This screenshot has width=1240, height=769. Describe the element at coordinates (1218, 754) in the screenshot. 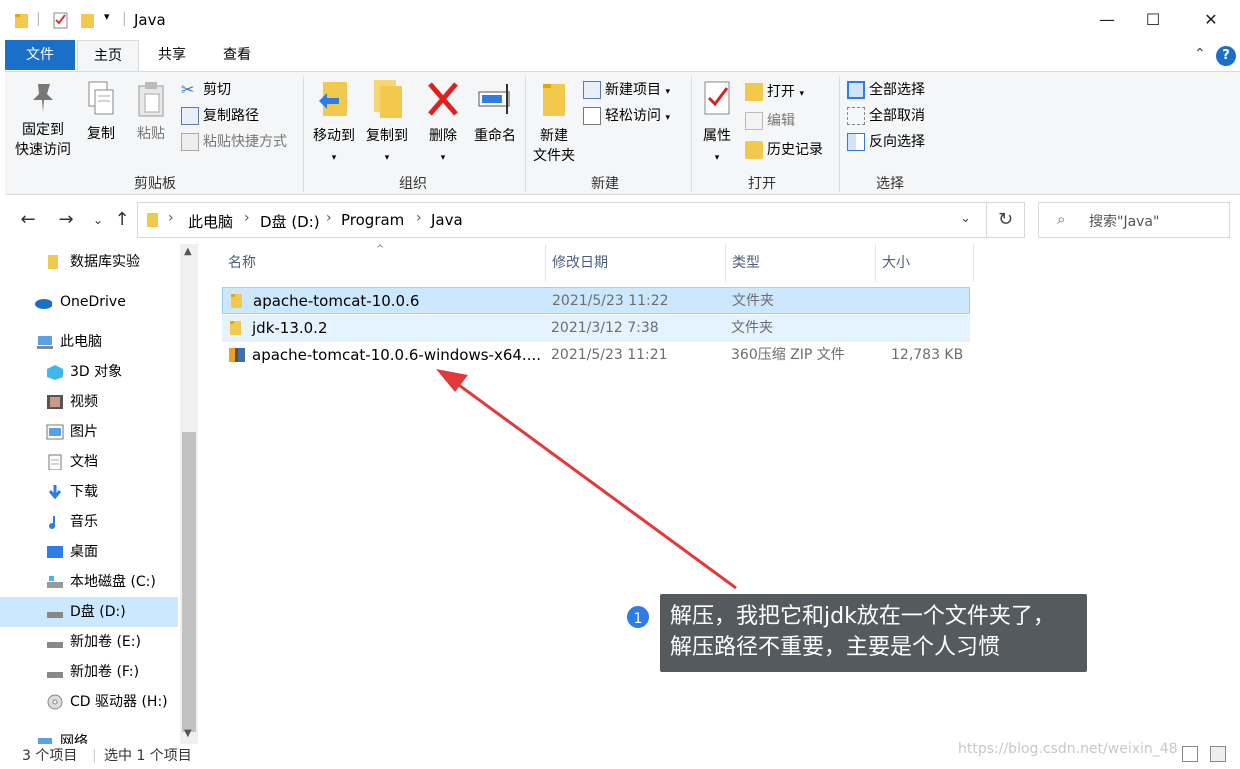

I see `large-icons-view-icon` at that location.